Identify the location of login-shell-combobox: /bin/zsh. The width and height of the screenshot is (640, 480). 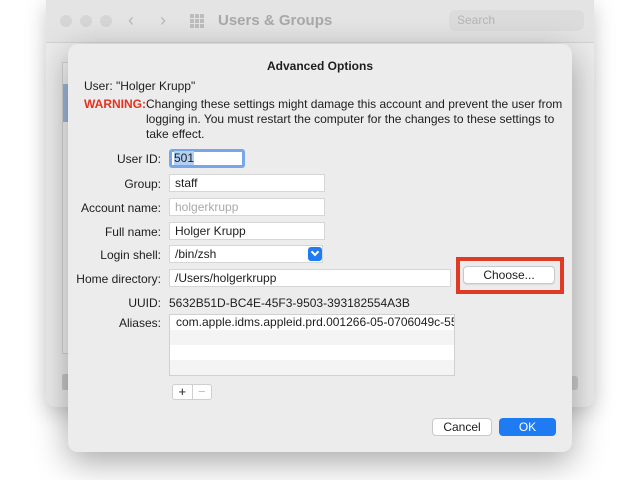
(246, 254).